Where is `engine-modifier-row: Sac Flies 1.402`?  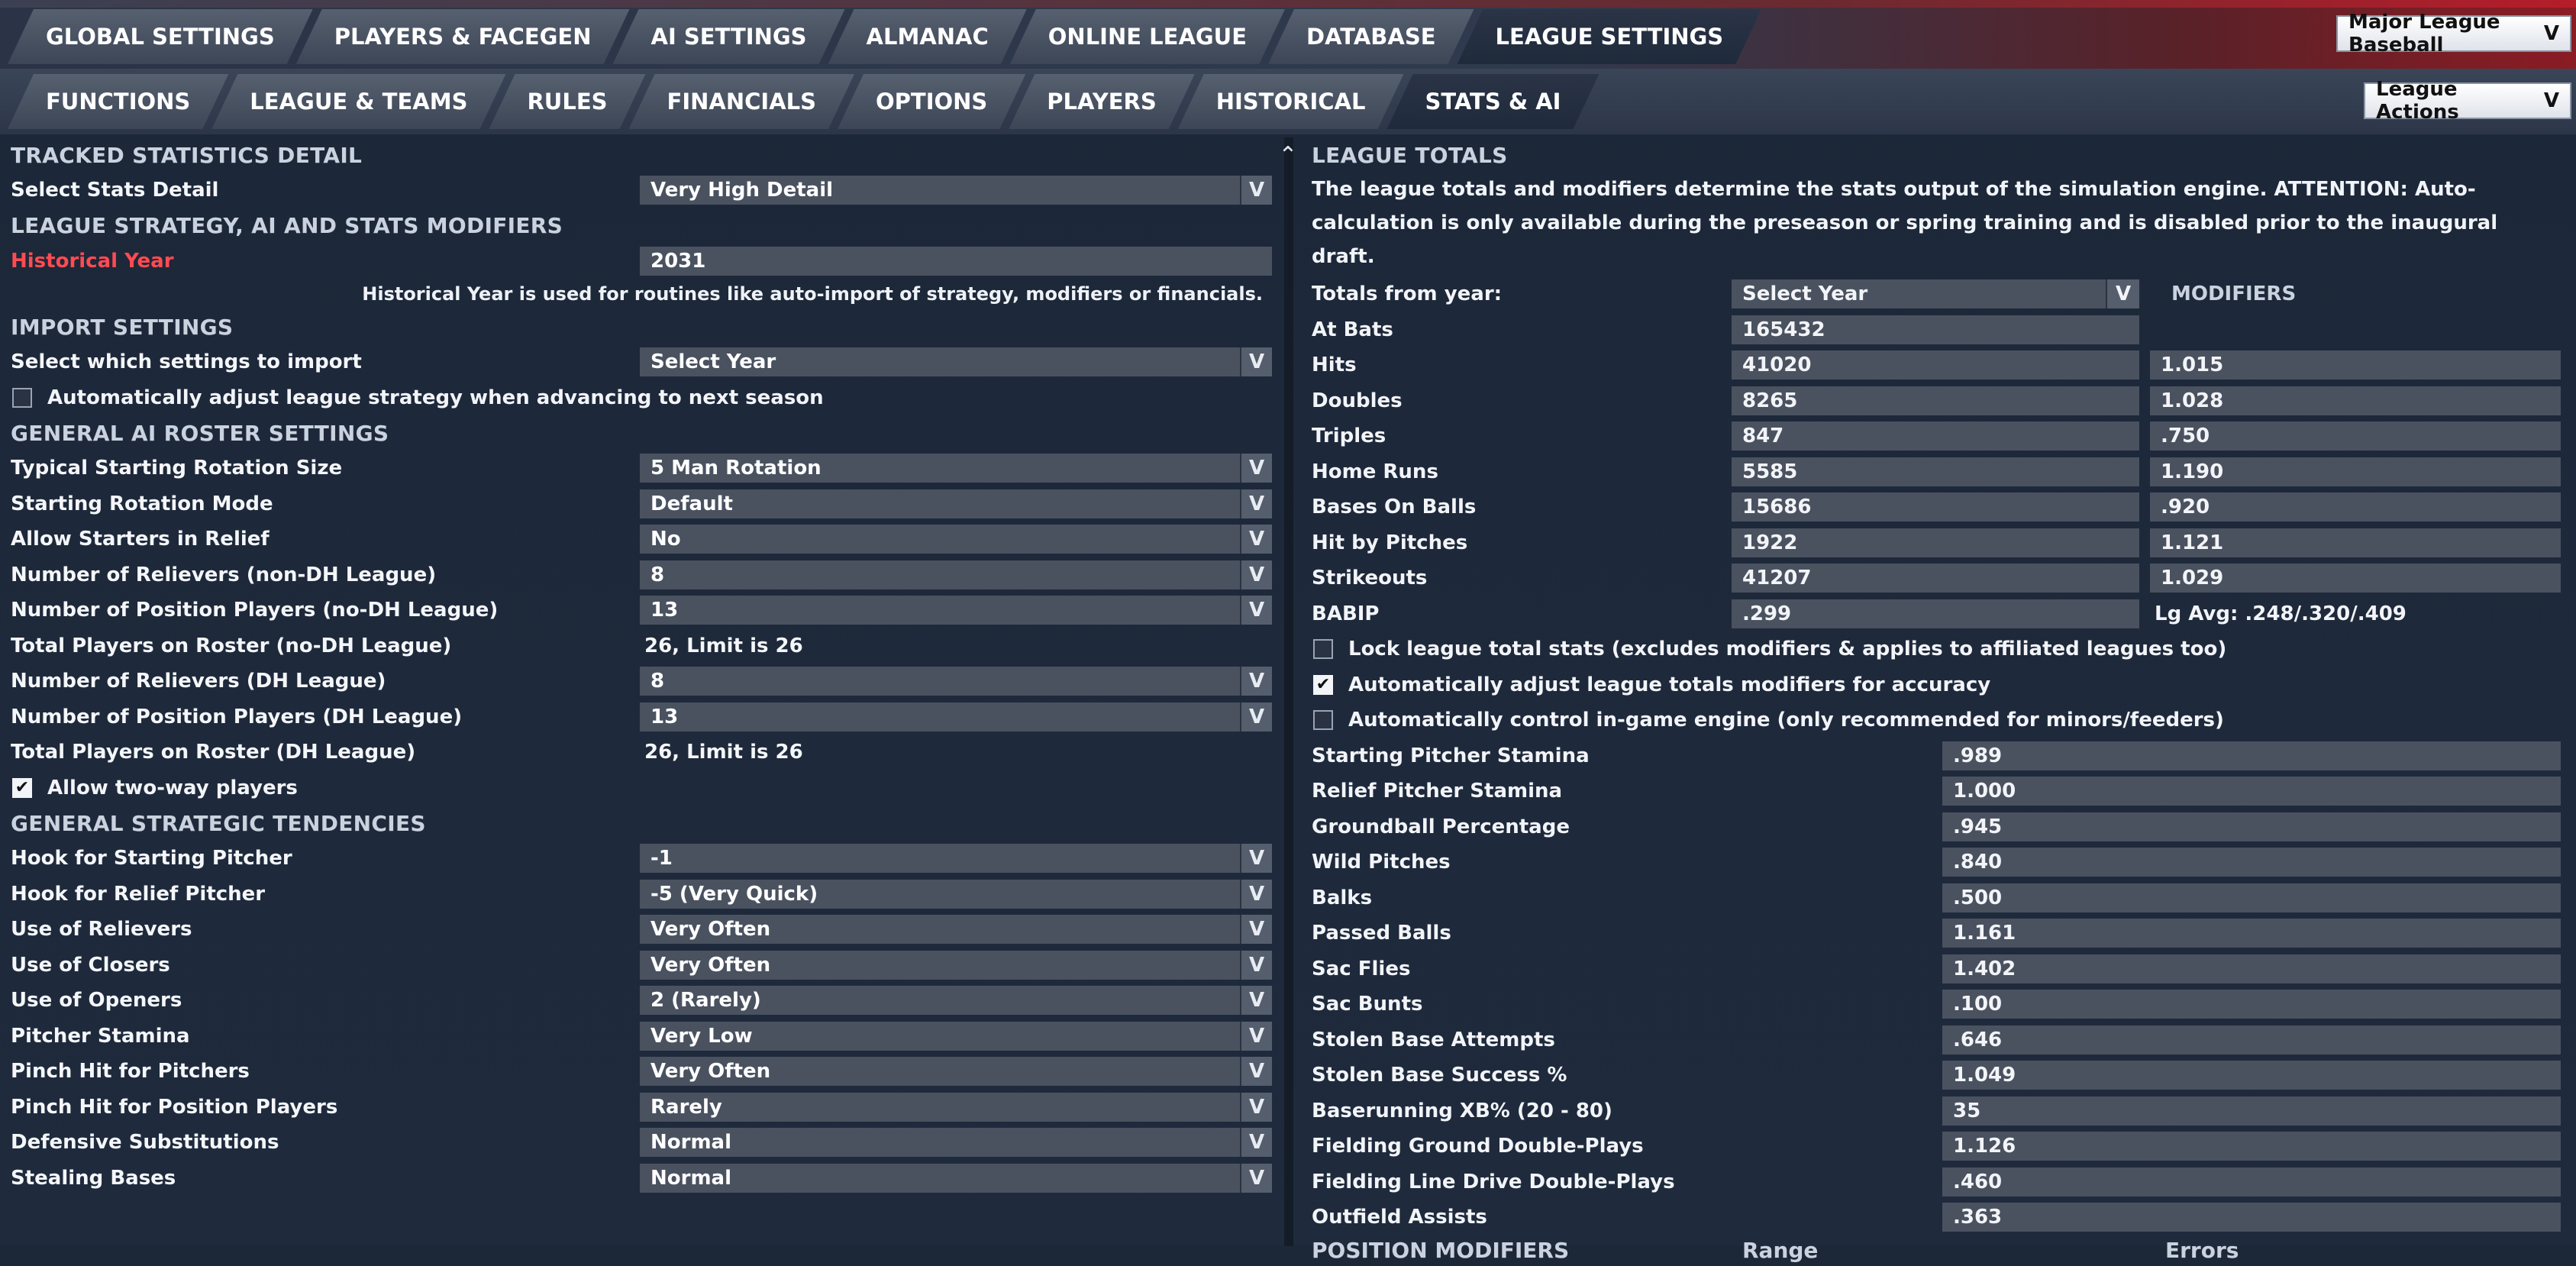
engine-modifier-row: Sac Flies 1.402 is located at coordinates (1938, 969).